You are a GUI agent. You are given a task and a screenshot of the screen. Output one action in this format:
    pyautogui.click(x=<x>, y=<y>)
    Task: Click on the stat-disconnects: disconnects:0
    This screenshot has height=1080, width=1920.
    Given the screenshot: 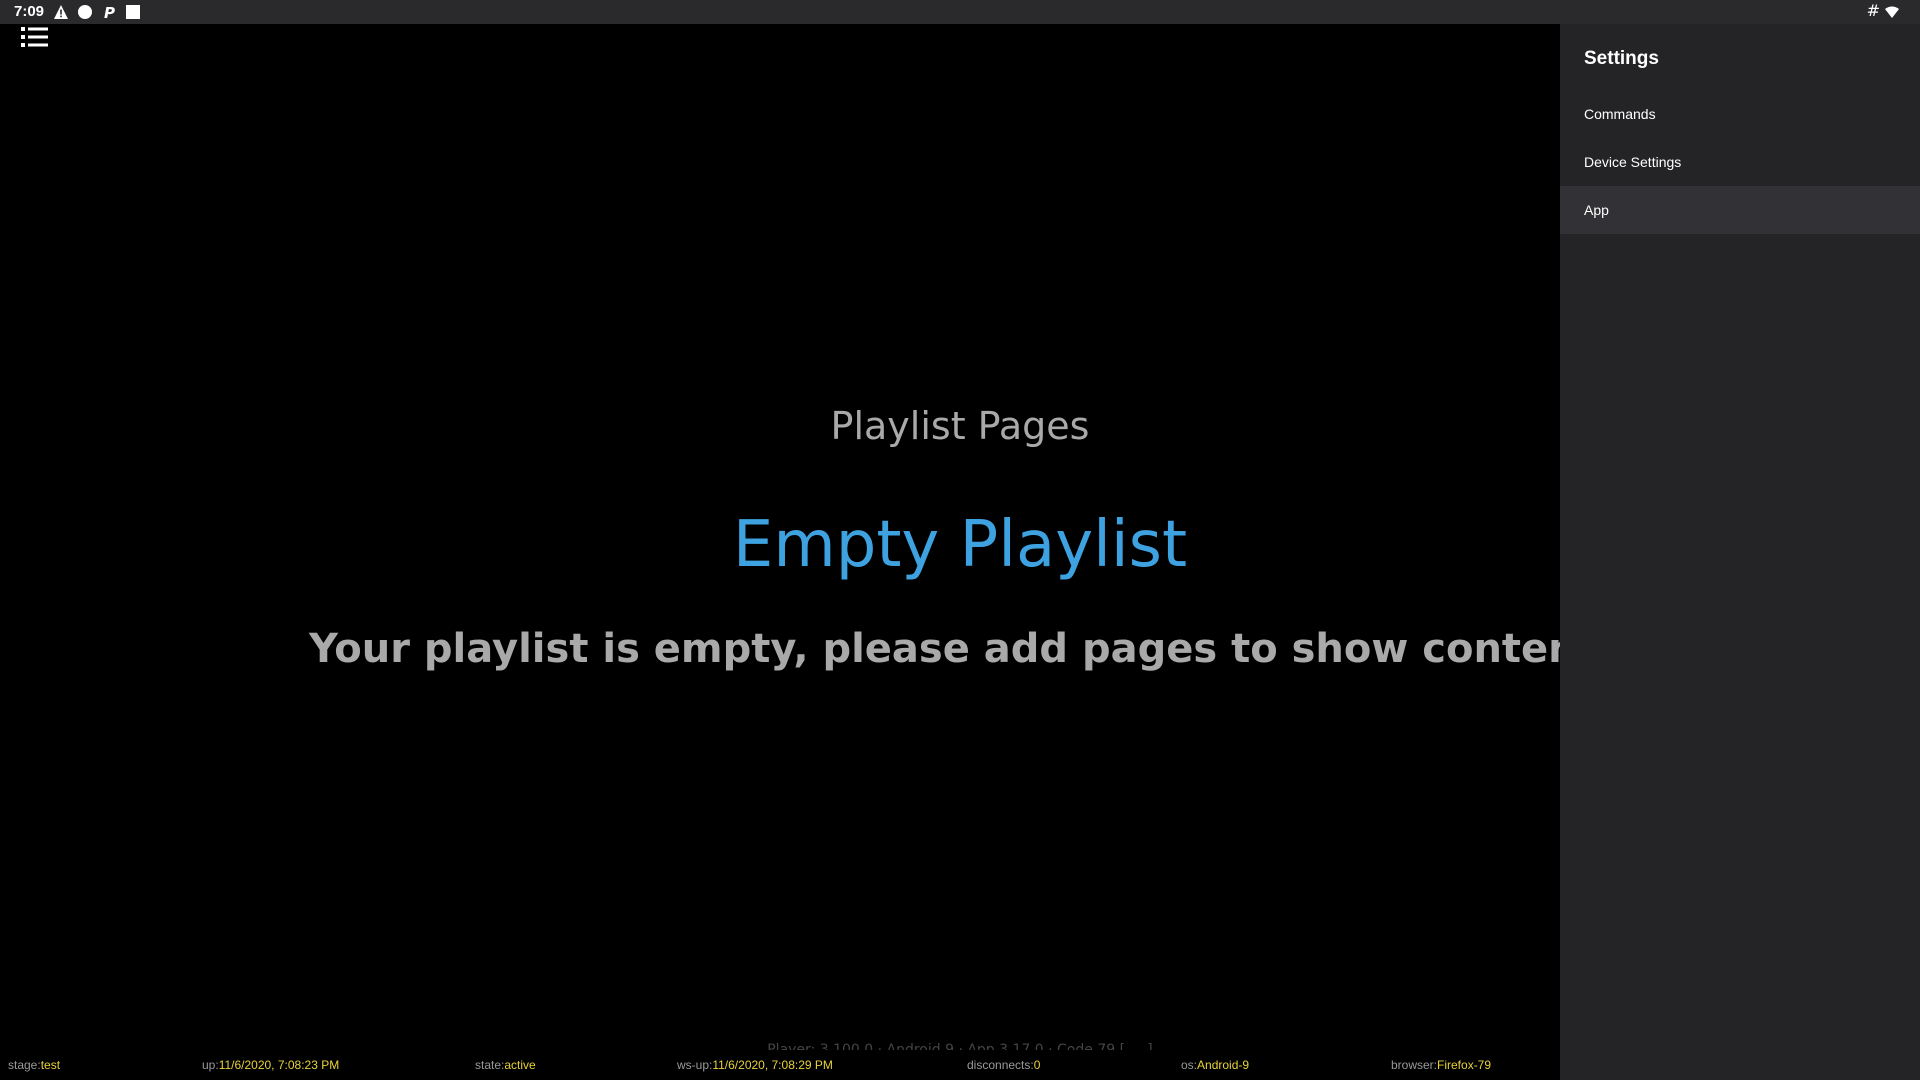 What is the action you would take?
    pyautogui.click(x=1004, y=1065)
    